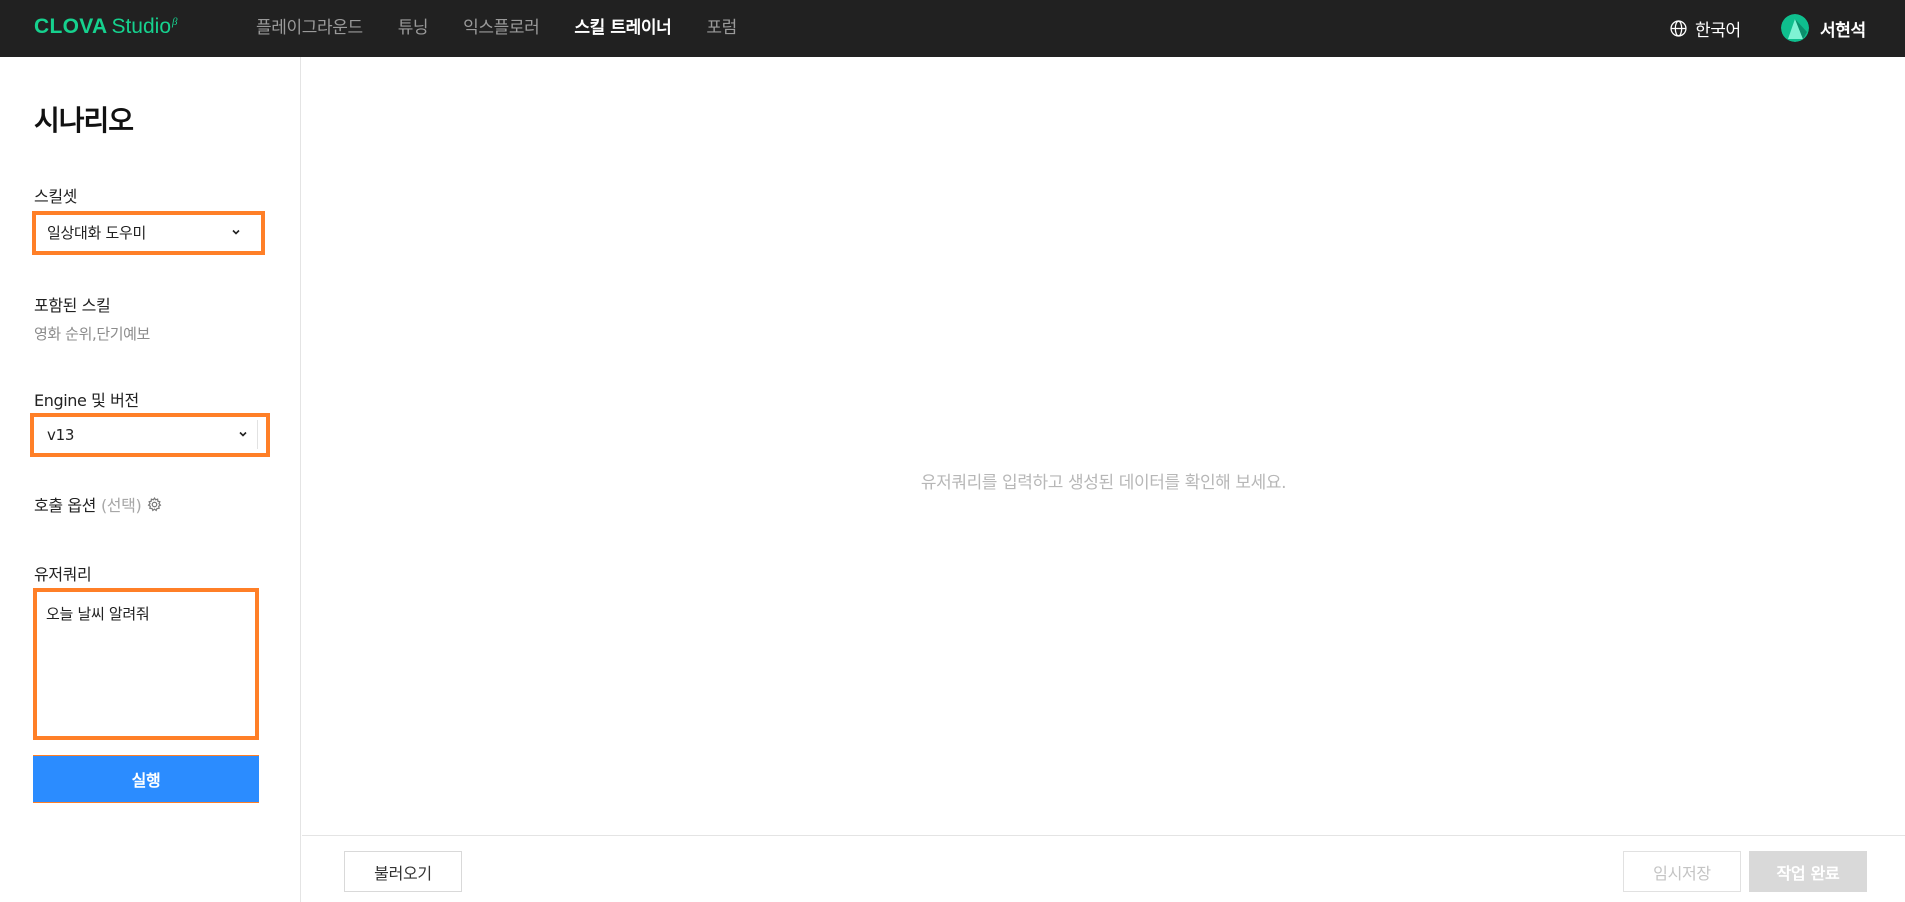 The image size is (1905, 902). I want to click on action-footer: 불러오기 임시저장 작업 완료, so click(1103, 868).